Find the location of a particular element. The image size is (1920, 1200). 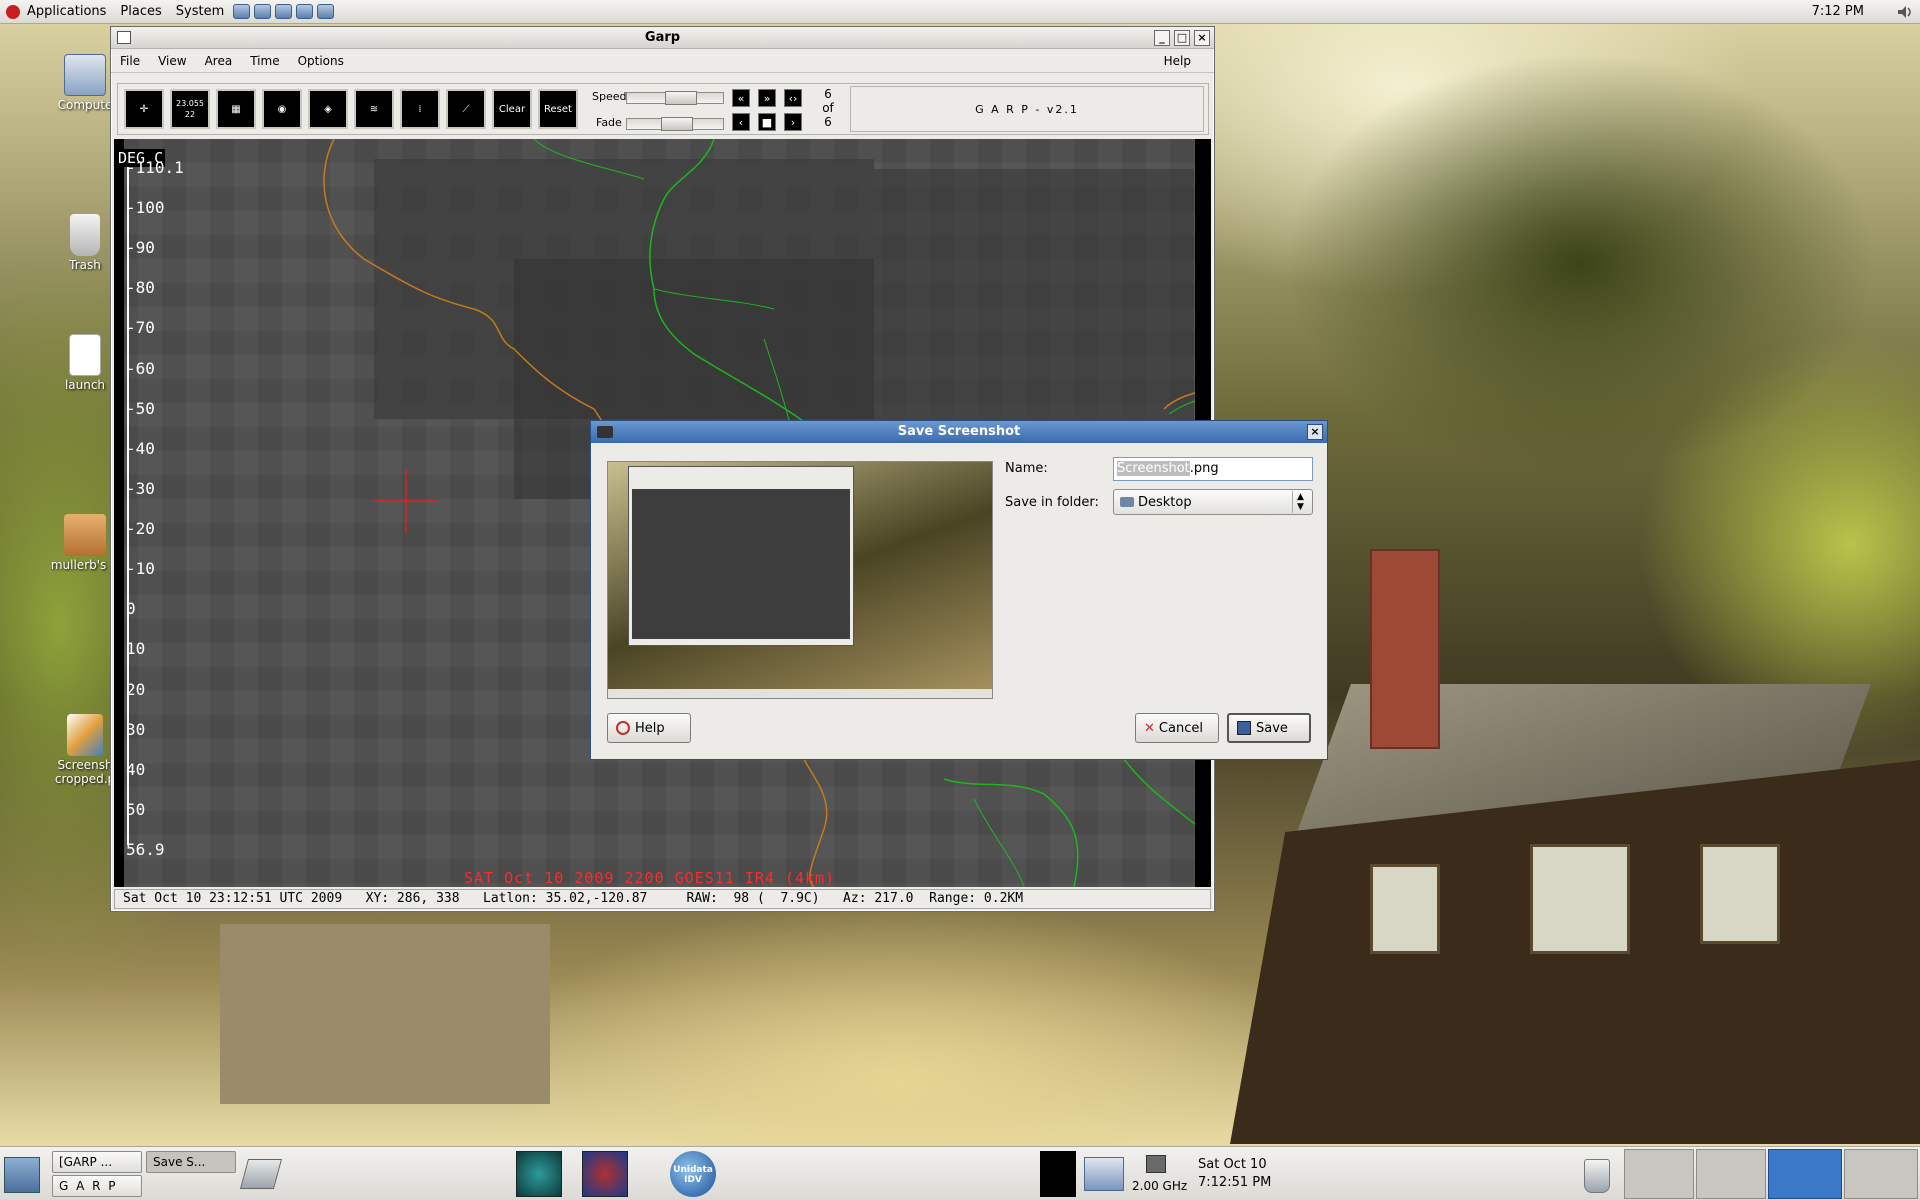

garp-titlebar: Garp _ □ × is located at coordinates (662, 38).